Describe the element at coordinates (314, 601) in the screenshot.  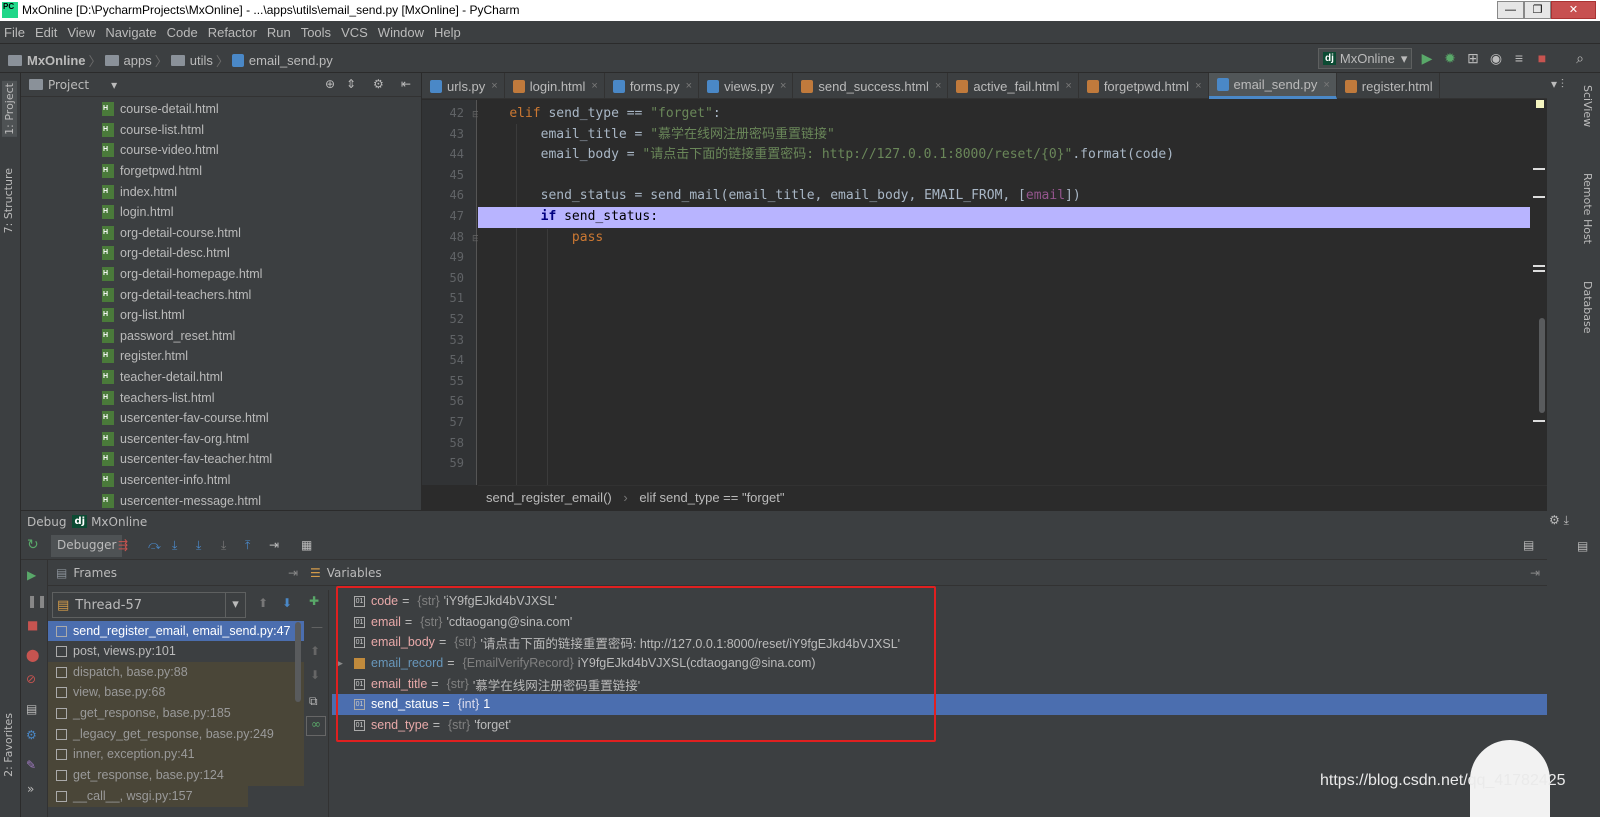
I see `new-watch-icon: ✚` at that location.